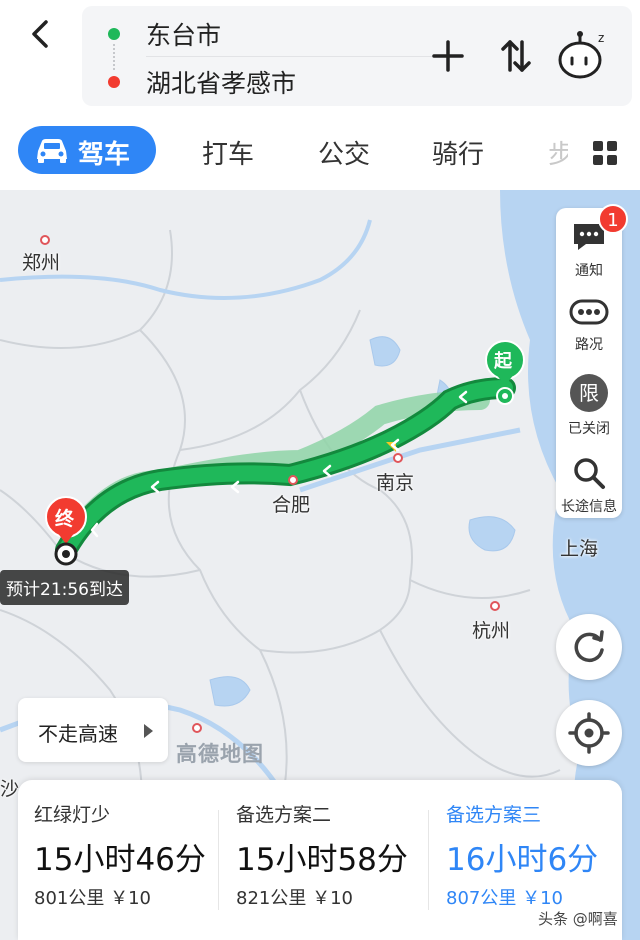 Image resolution: width=640 pixels, height=940 pixels. What do you see at coordinates (589, 271) in the screenshot?
I see `notify-label: 通知` at bounding box center [589, 271].